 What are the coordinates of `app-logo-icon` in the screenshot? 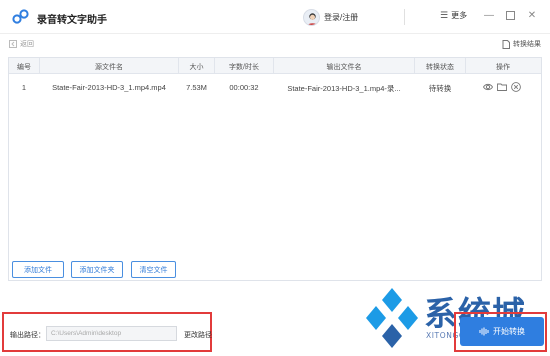 It's located at (20, 16).